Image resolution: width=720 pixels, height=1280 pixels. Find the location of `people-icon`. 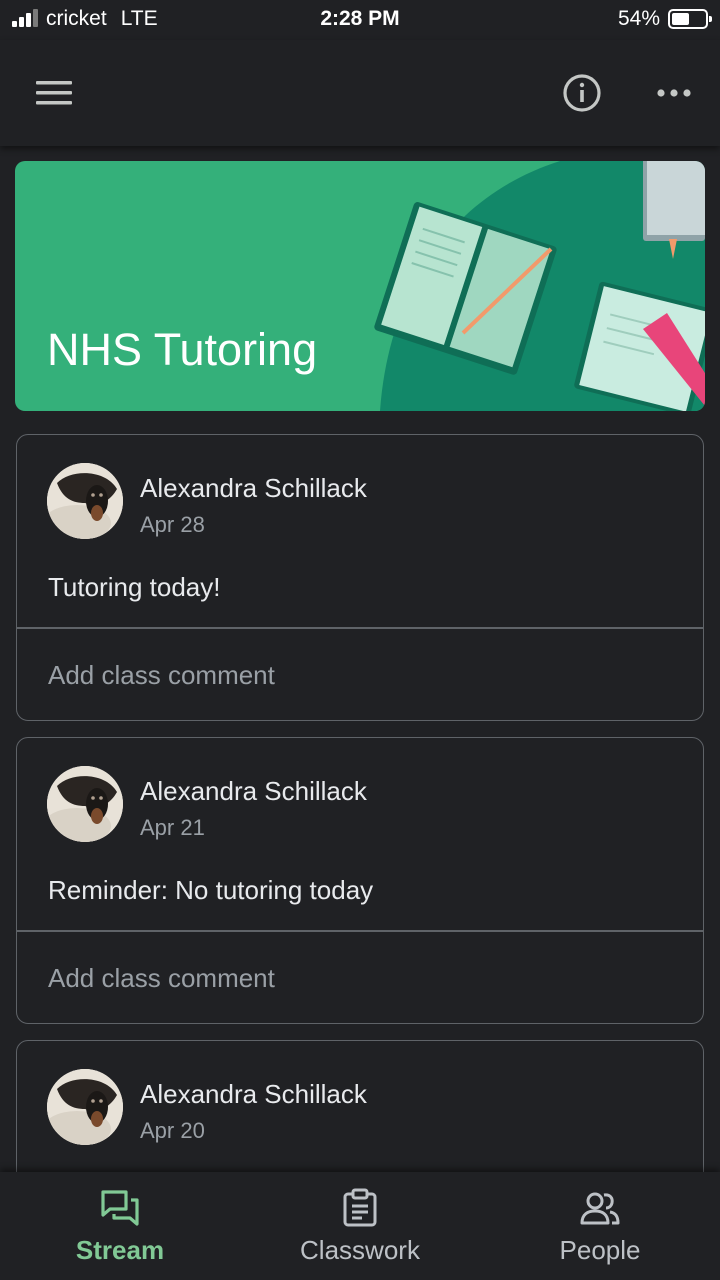

people-icon is located at coordinates (600, 1208).